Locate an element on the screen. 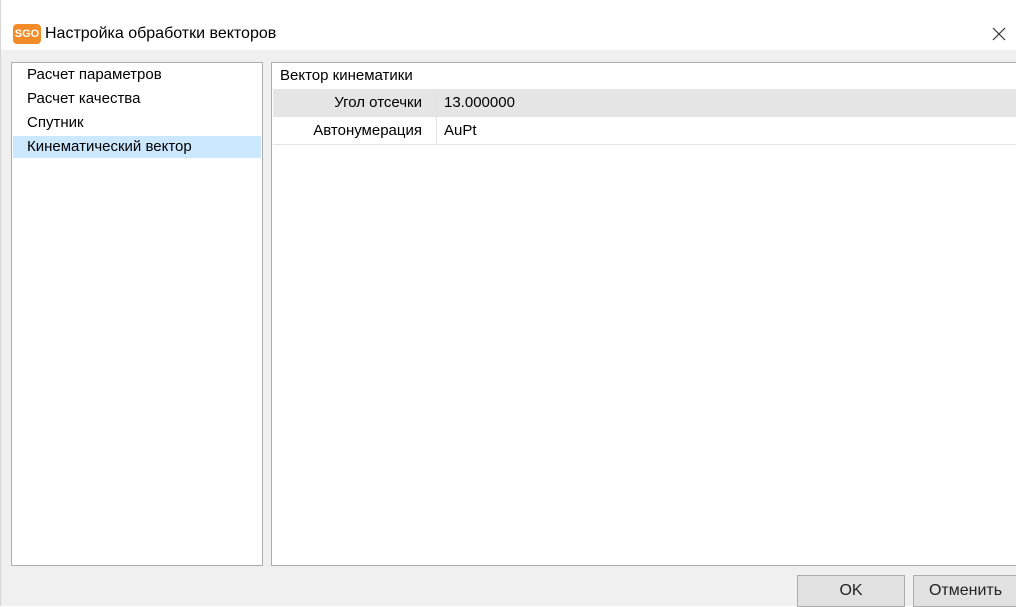  close-button is located at coordinates (998, 34).